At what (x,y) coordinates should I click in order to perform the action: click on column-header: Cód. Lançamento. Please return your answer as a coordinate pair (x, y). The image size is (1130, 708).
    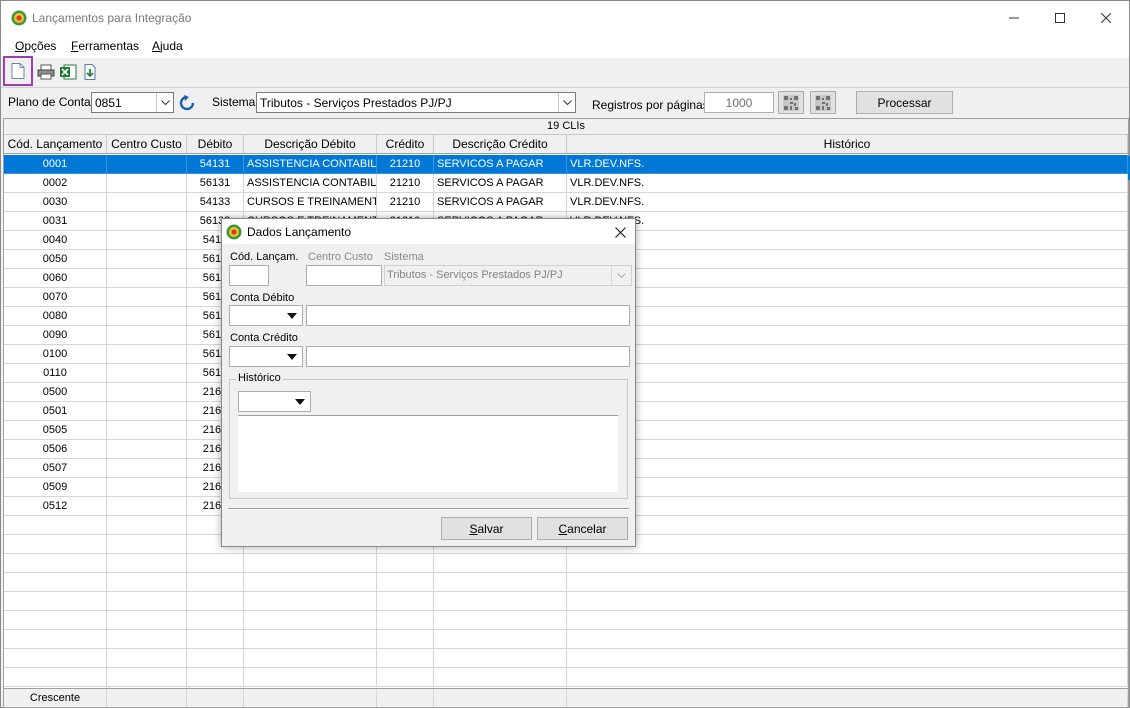
    Looking at the image, I should click on (55, 144).